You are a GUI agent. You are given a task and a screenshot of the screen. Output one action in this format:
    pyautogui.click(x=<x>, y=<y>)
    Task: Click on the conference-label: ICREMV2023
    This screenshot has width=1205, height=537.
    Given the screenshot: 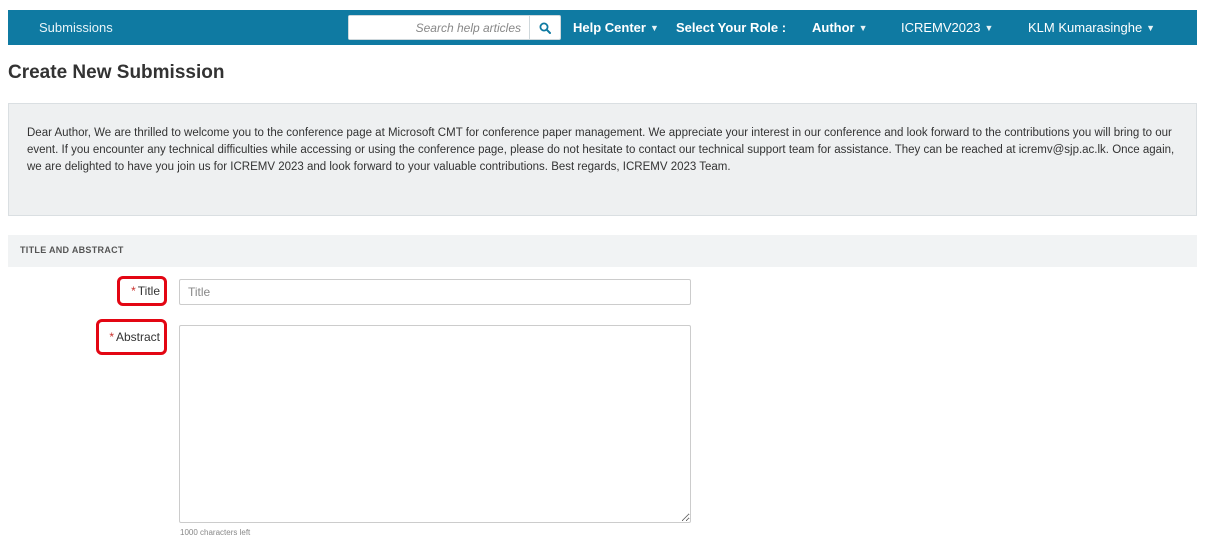 What is the action you would take?
    pyautogui.click(x=941, y=27)
    